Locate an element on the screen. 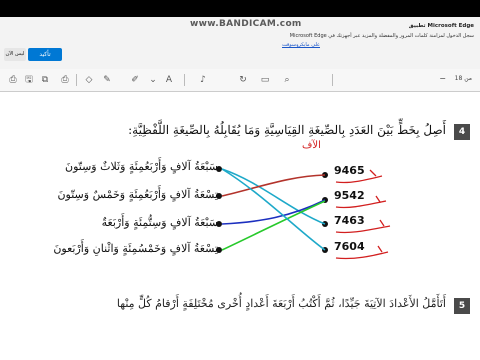 This screenshot has height=360, width=480. decline-button: ليس الآن is located at coordinates (15, 54).